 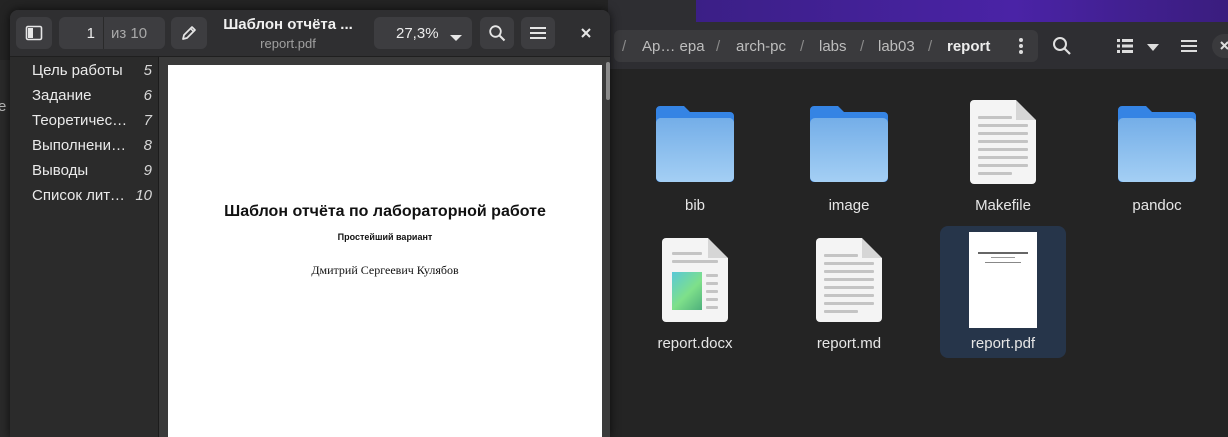 What do you see at coordinates (147, 95) in the screenshot?
I see `toc-item-page: 6` at bounding box center [147, 95].